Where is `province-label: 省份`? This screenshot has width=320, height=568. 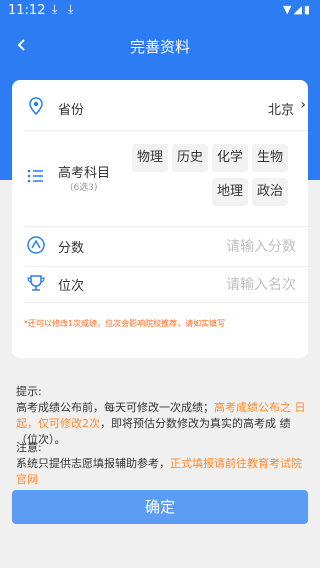
province-label: 省份 is located at coordinates (71, 110).